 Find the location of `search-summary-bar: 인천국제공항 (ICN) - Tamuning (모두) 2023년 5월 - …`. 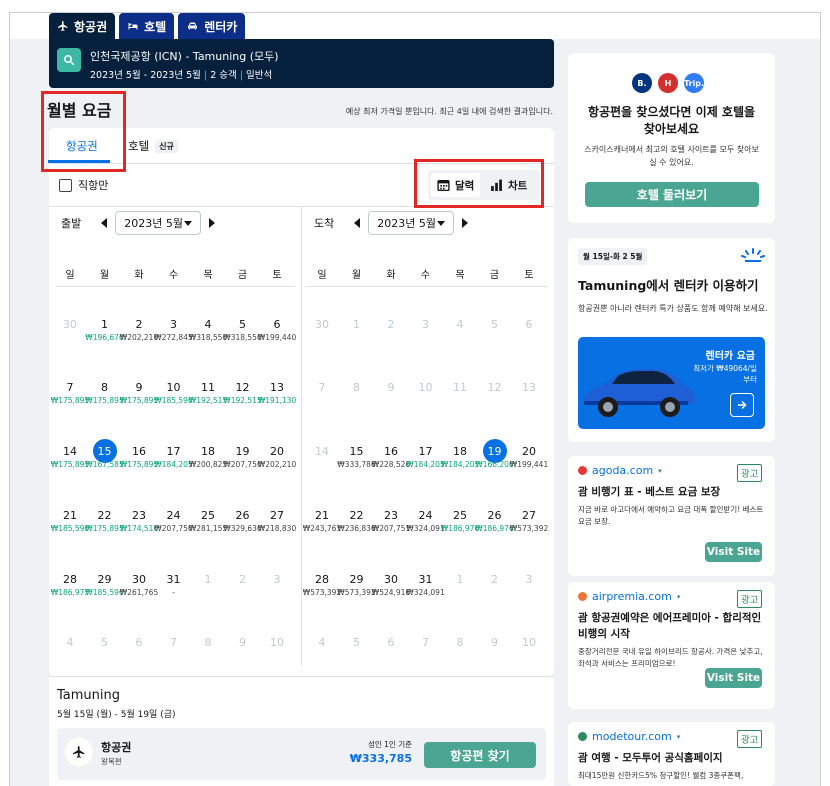

search-summary-bar: 인천국제공항 (ICN) - Tamuning (모두) 2023년 5월 - … is located at coordinates (301, 63).